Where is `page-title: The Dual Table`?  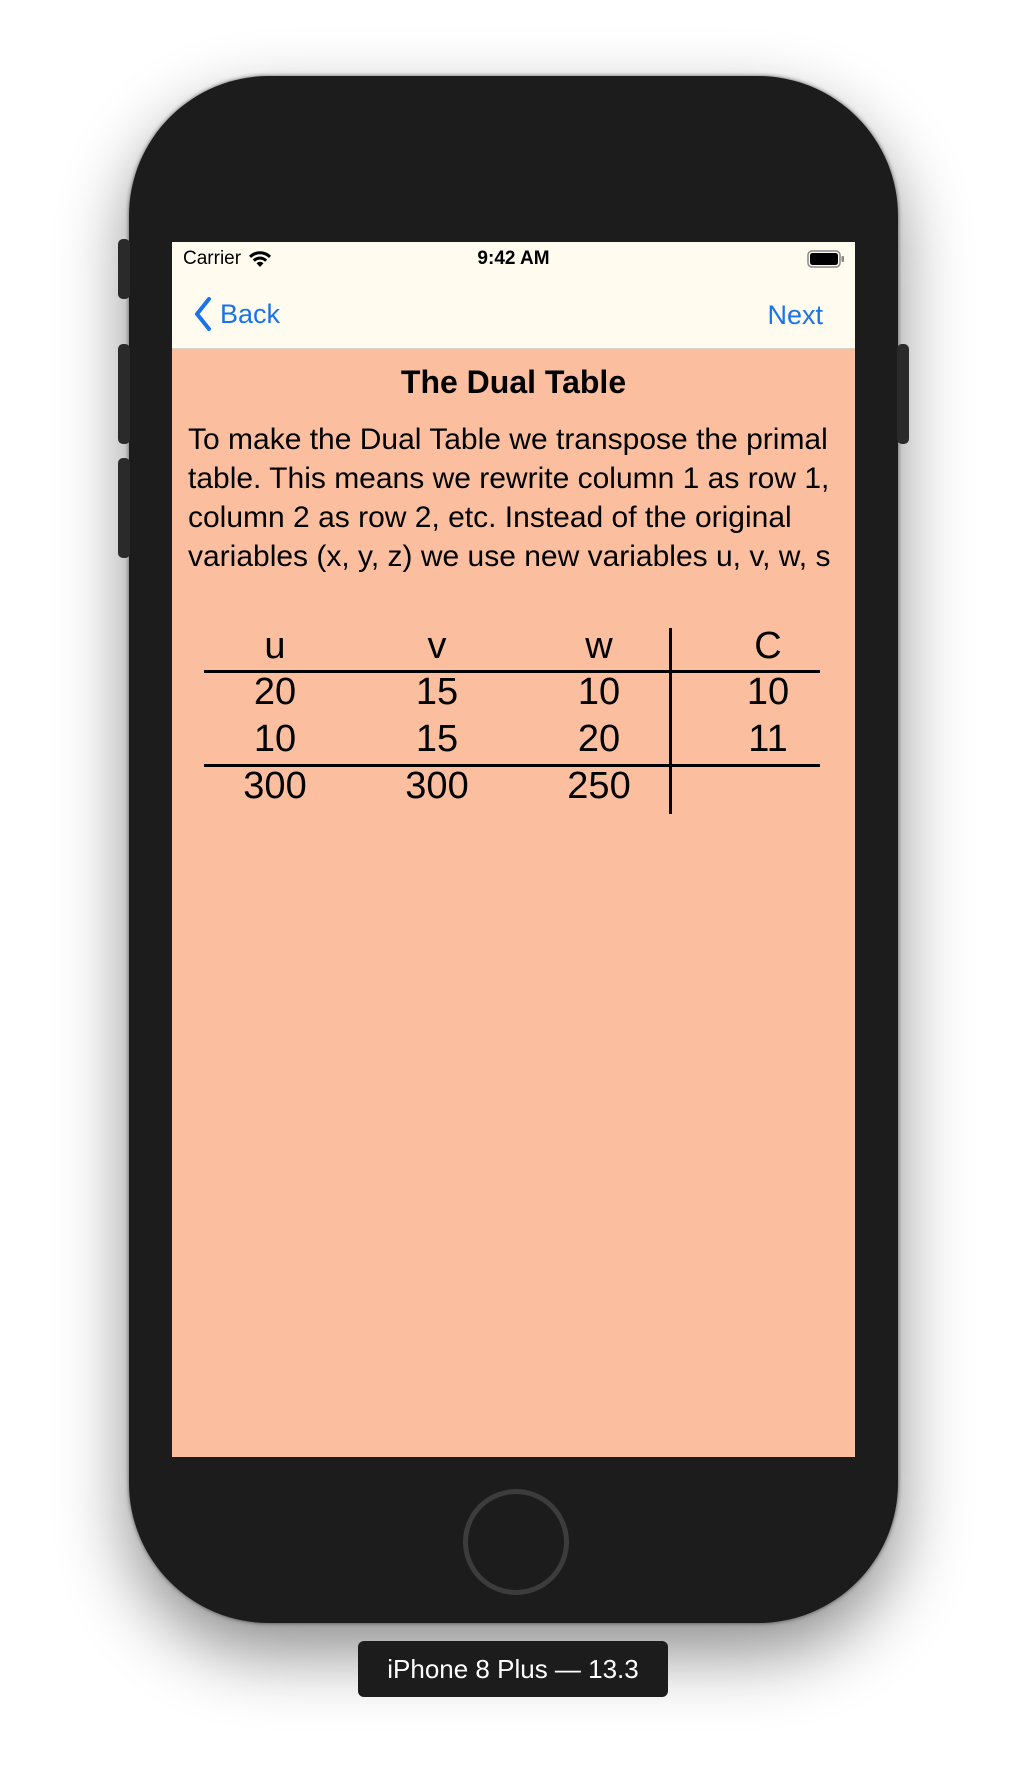 page-title: The Dual Table is located at coordinates (513, 382).